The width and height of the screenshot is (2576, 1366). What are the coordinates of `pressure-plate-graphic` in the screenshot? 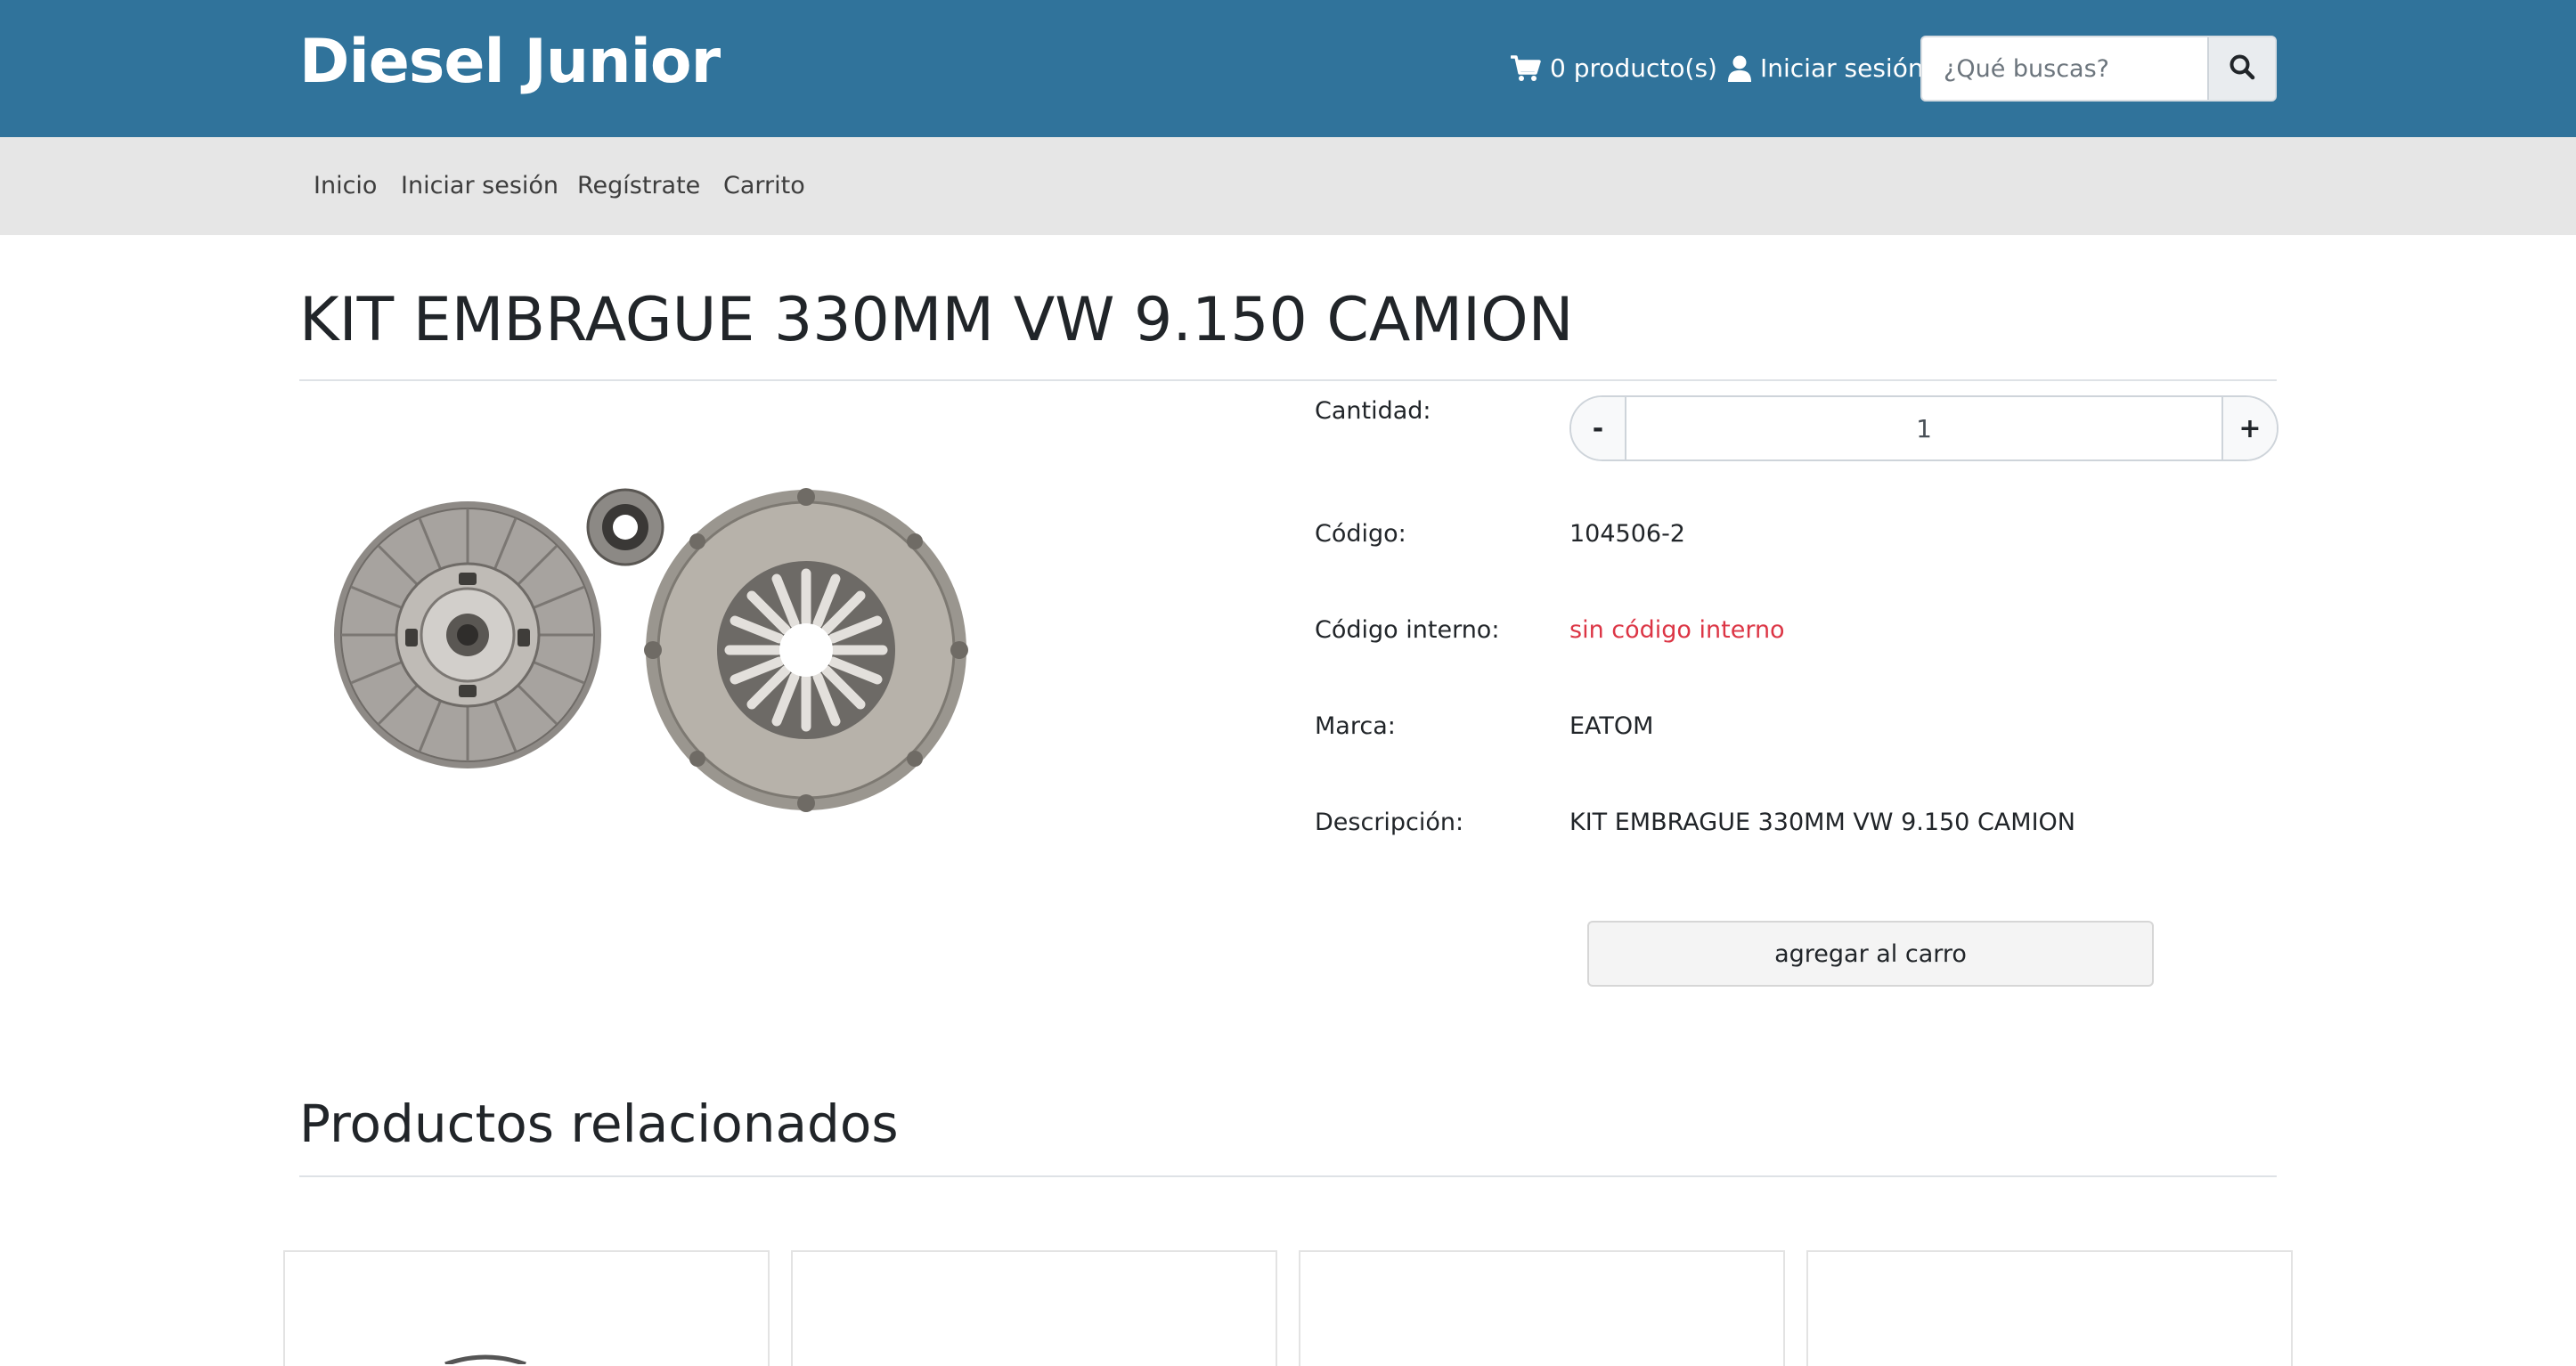 It's located at (806, 650).